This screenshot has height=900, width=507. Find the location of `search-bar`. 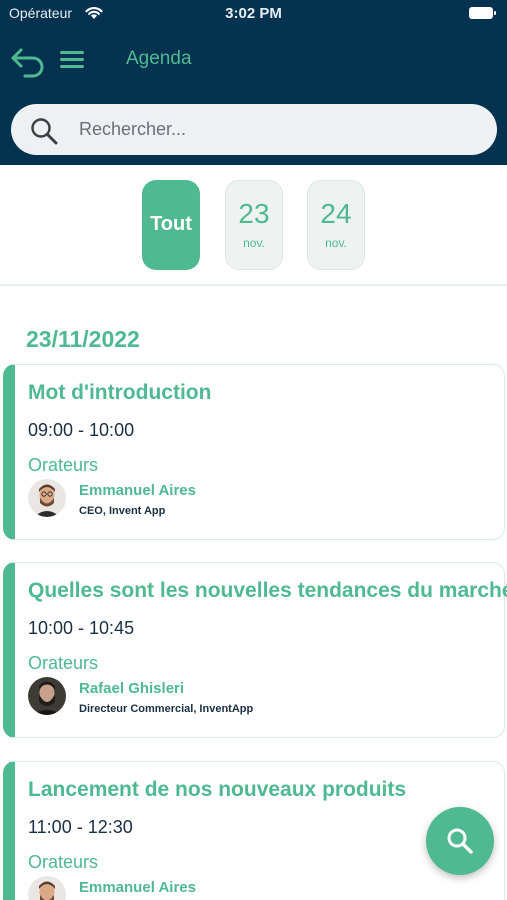

search-bar is located at coordinates (254, 129).